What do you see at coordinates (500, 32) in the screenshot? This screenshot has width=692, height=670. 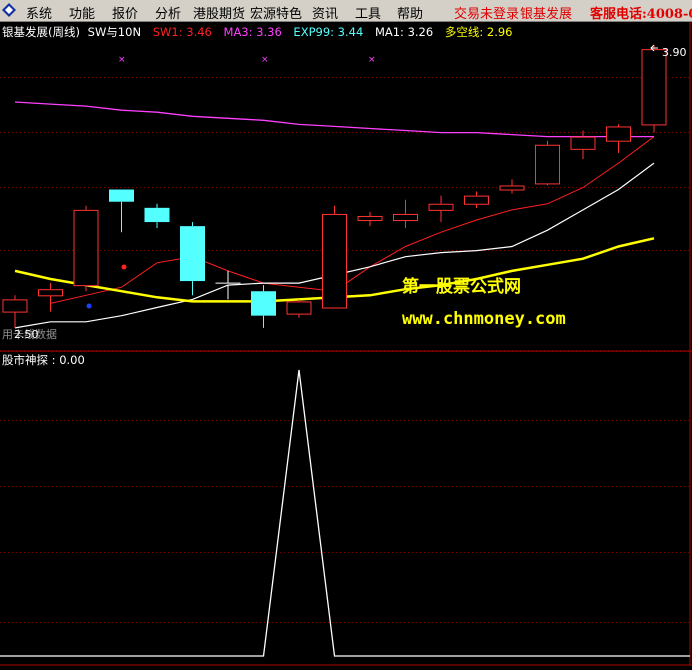 I see `duokong-value: 2.96` at bounding box center [500, 32].